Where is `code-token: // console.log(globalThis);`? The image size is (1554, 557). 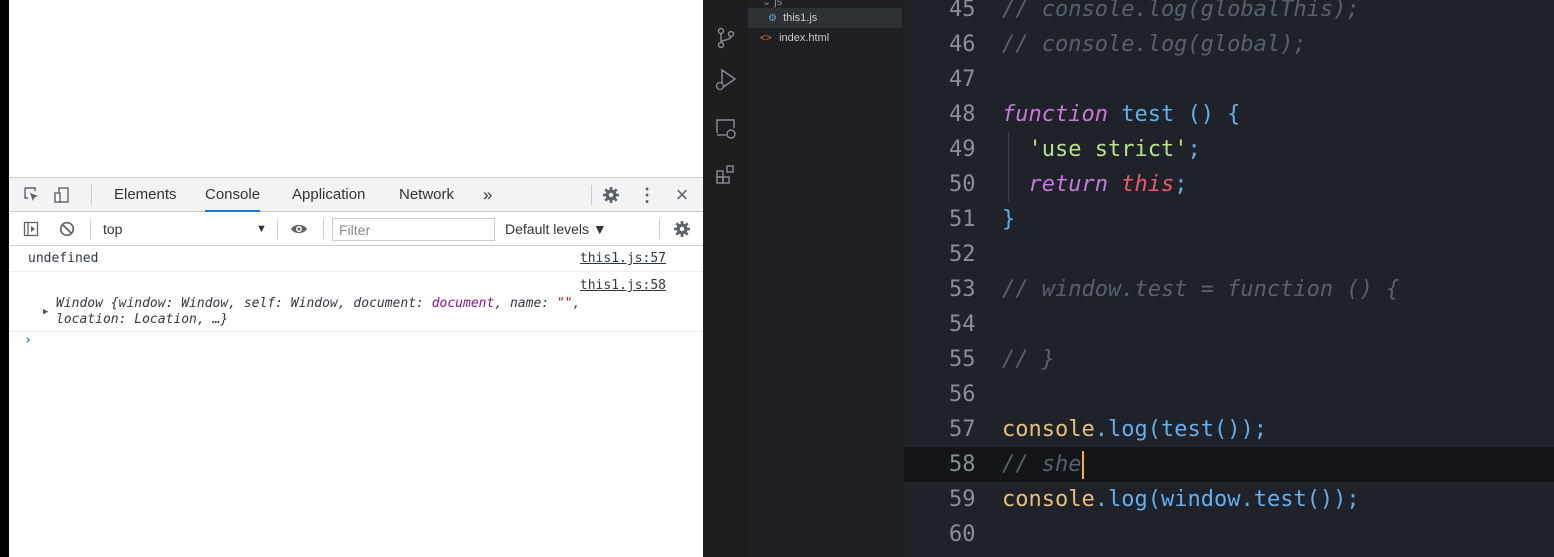 code-token: // console.log(globalThis); is located at coordinates (1181, 11).